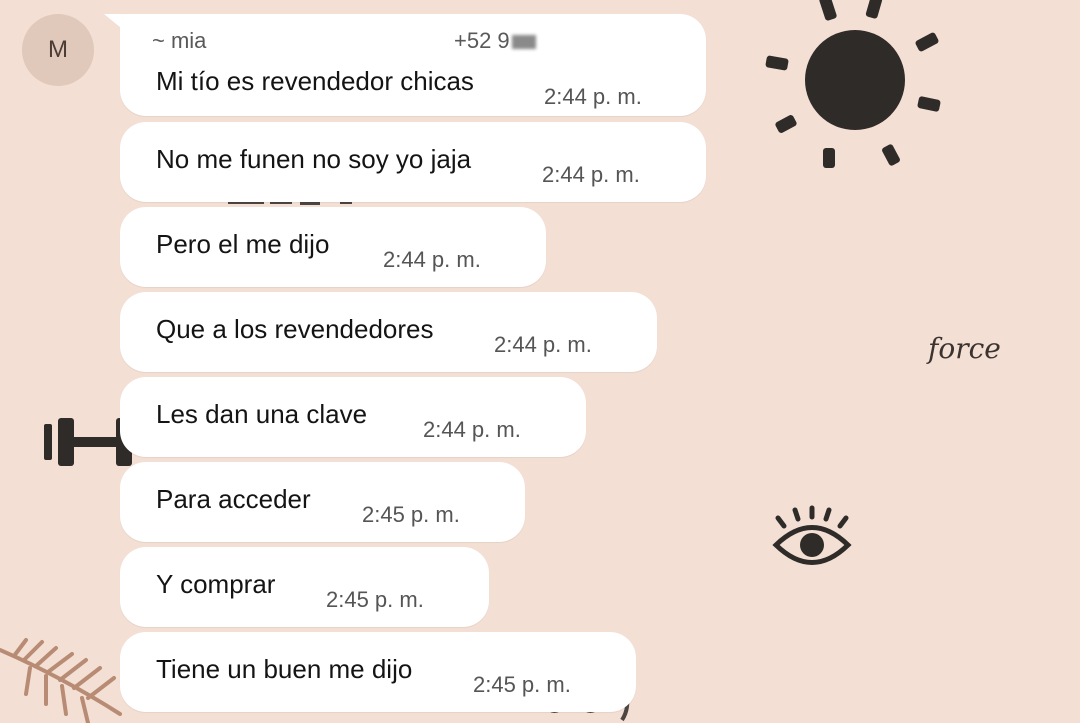  I want to click on sender-phone: +52 9, so click(495, 41).